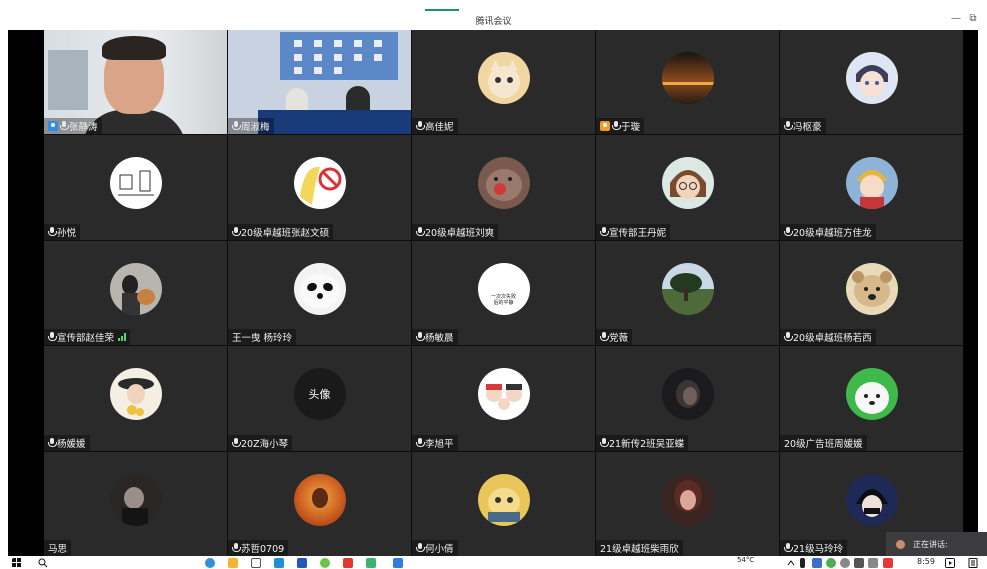  What do you see at coordinates (605, 126) in the screenshot?
I see `guest-badge-icon` at bounding box center [605, 126].